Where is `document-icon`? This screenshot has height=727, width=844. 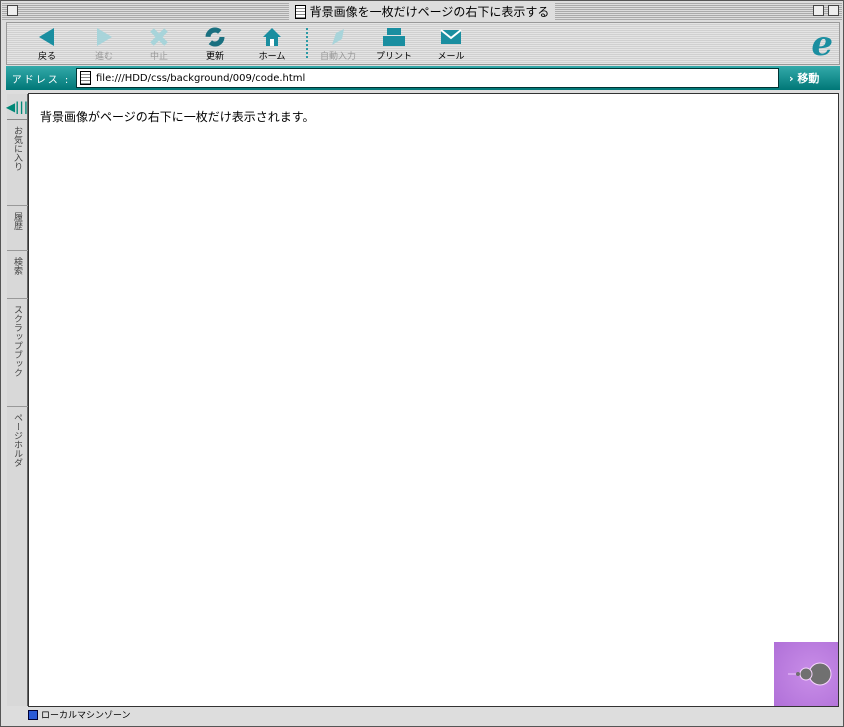
document-icon is located at coordinates (300, 11).